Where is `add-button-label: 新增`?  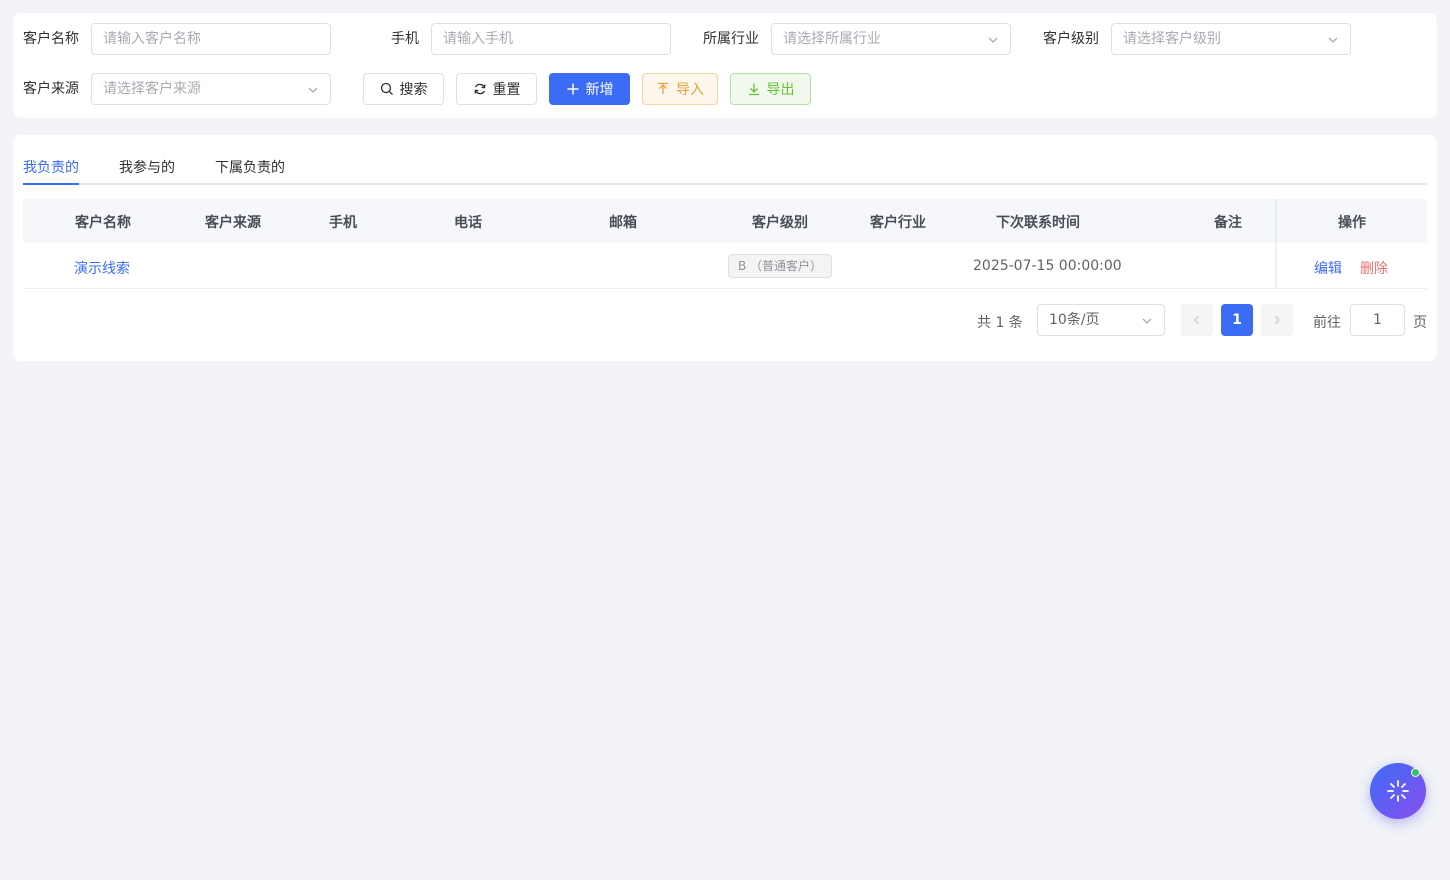 add-button-label: 新增 is located at coordinates (599, 90).